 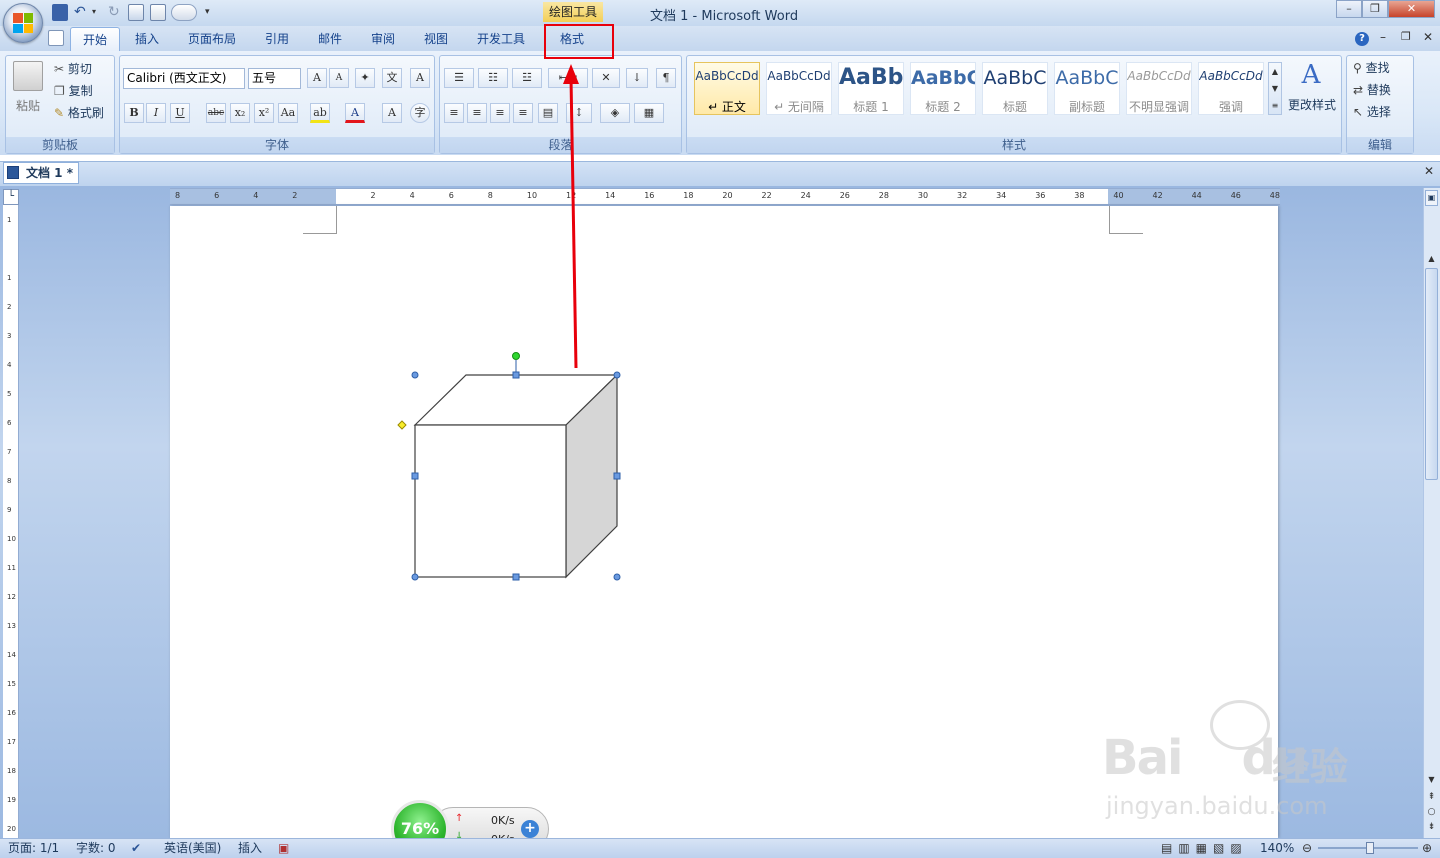 What do you see at coordinates (503, 820) in the screenshot?
I see `upload-speed: 0K/s` at bounding box center [503, 820].